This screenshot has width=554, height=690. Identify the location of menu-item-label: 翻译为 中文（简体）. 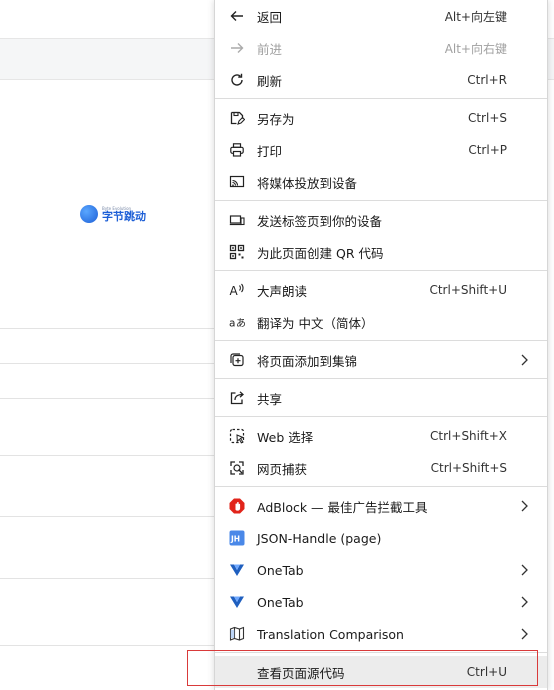
(315, 323).